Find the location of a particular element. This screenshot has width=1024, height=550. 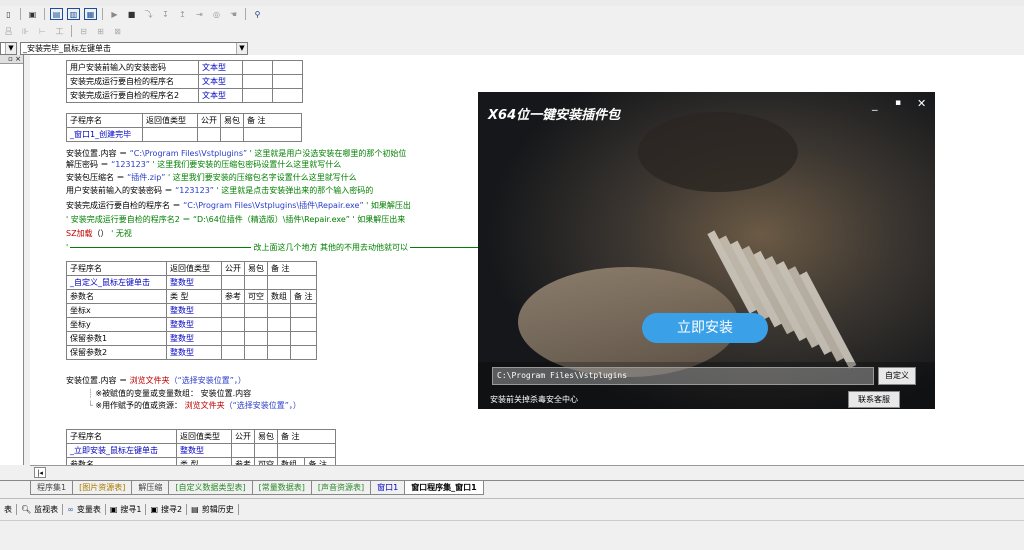

table-row: 坐标y 整数型 is located at coordinates (191, 324).